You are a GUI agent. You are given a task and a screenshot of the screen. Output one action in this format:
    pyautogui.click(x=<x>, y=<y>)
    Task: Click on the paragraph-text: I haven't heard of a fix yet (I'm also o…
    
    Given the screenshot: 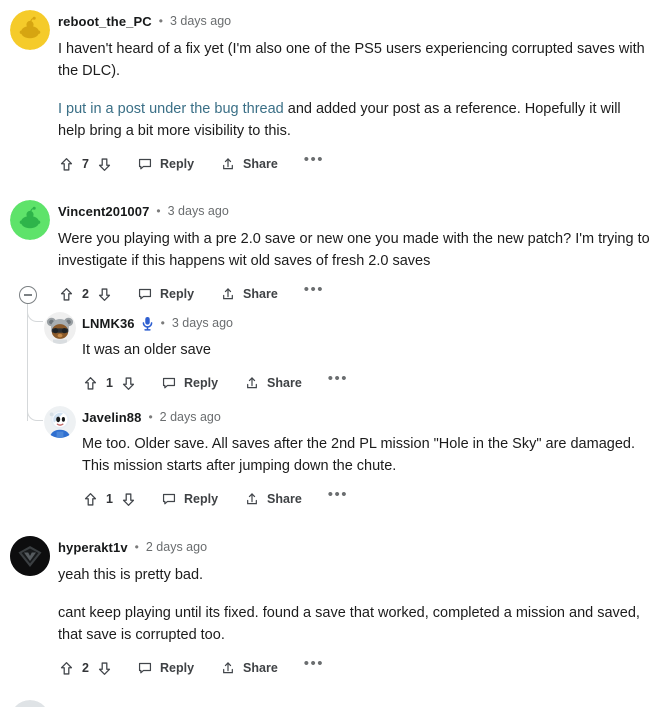 What is the action you would take?
    pyautogui.click(x=351, y=60)
    